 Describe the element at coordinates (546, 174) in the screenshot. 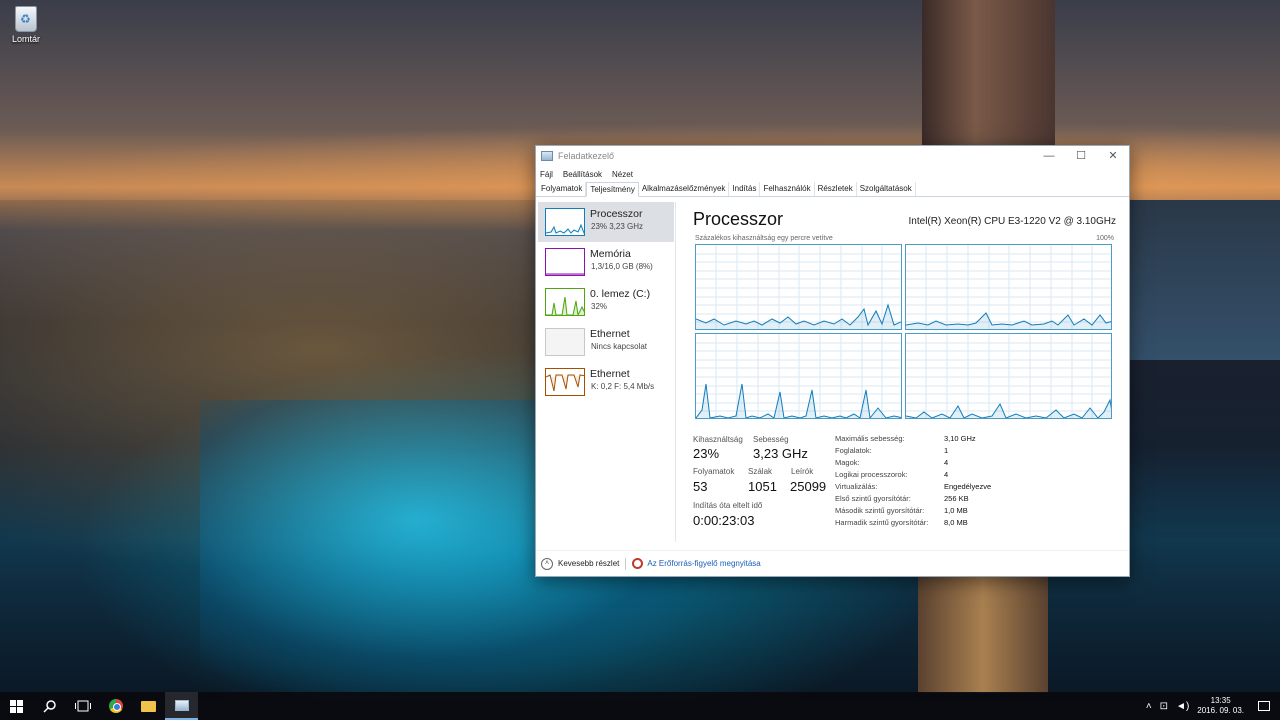

I see `menu-file: Fájl` at that location.